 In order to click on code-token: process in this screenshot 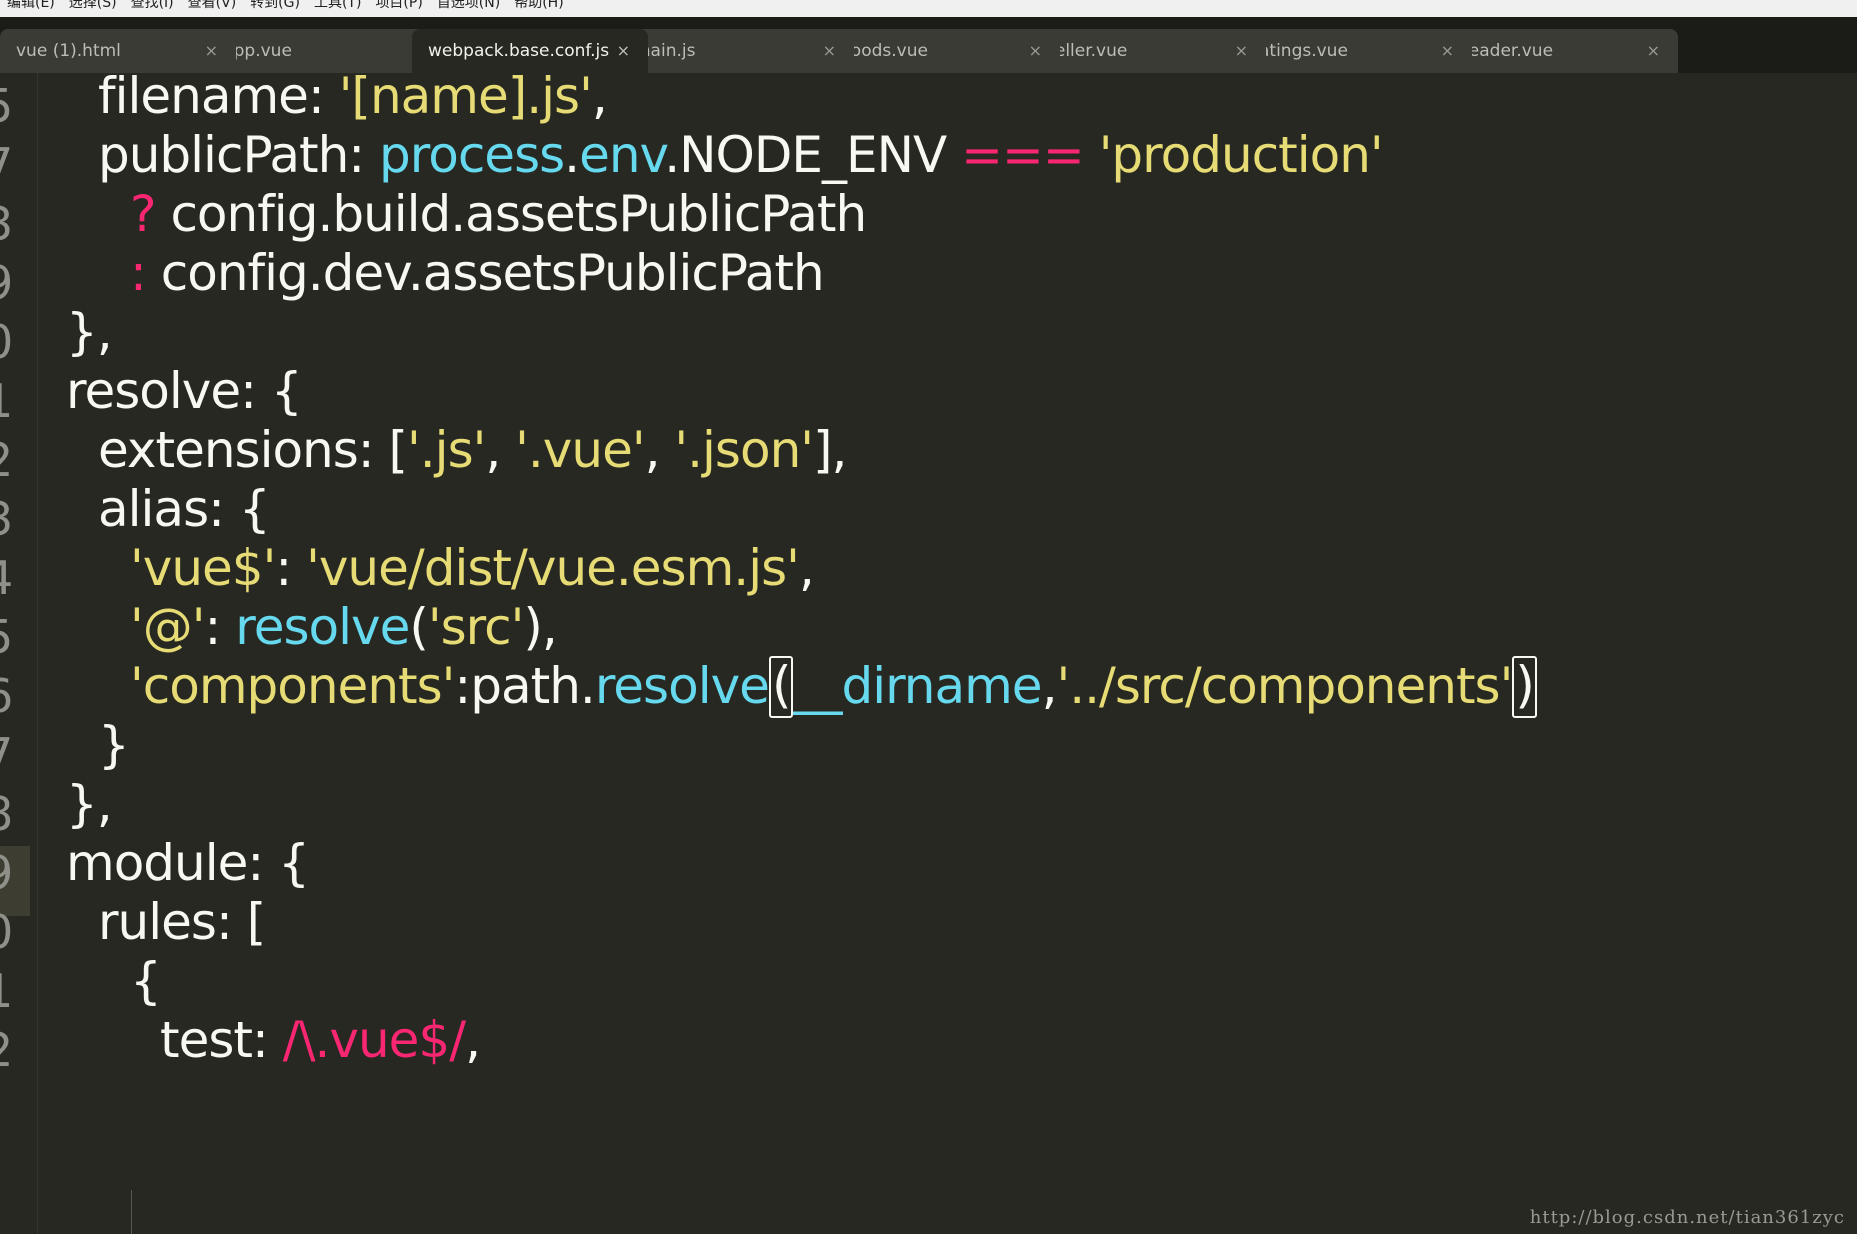, I will do `click(472, 155)`.